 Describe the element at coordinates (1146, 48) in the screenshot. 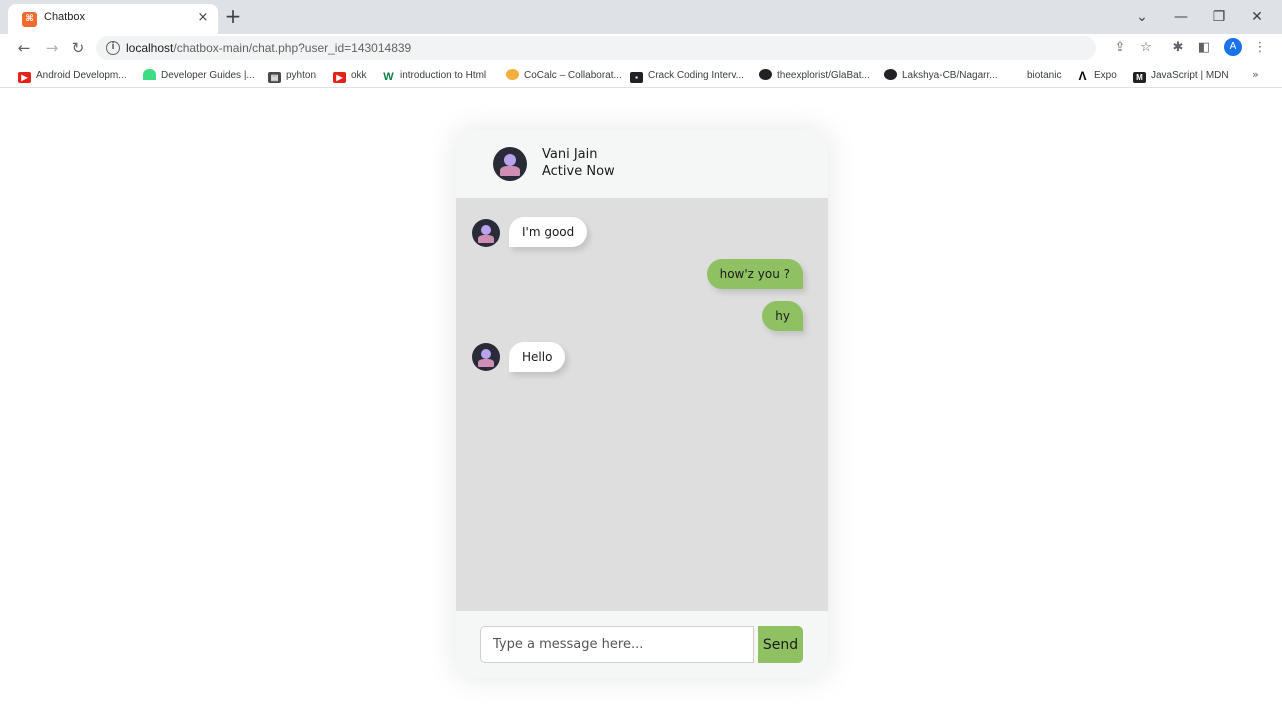

I see `bookmark-star-icon: ☆` at that location.